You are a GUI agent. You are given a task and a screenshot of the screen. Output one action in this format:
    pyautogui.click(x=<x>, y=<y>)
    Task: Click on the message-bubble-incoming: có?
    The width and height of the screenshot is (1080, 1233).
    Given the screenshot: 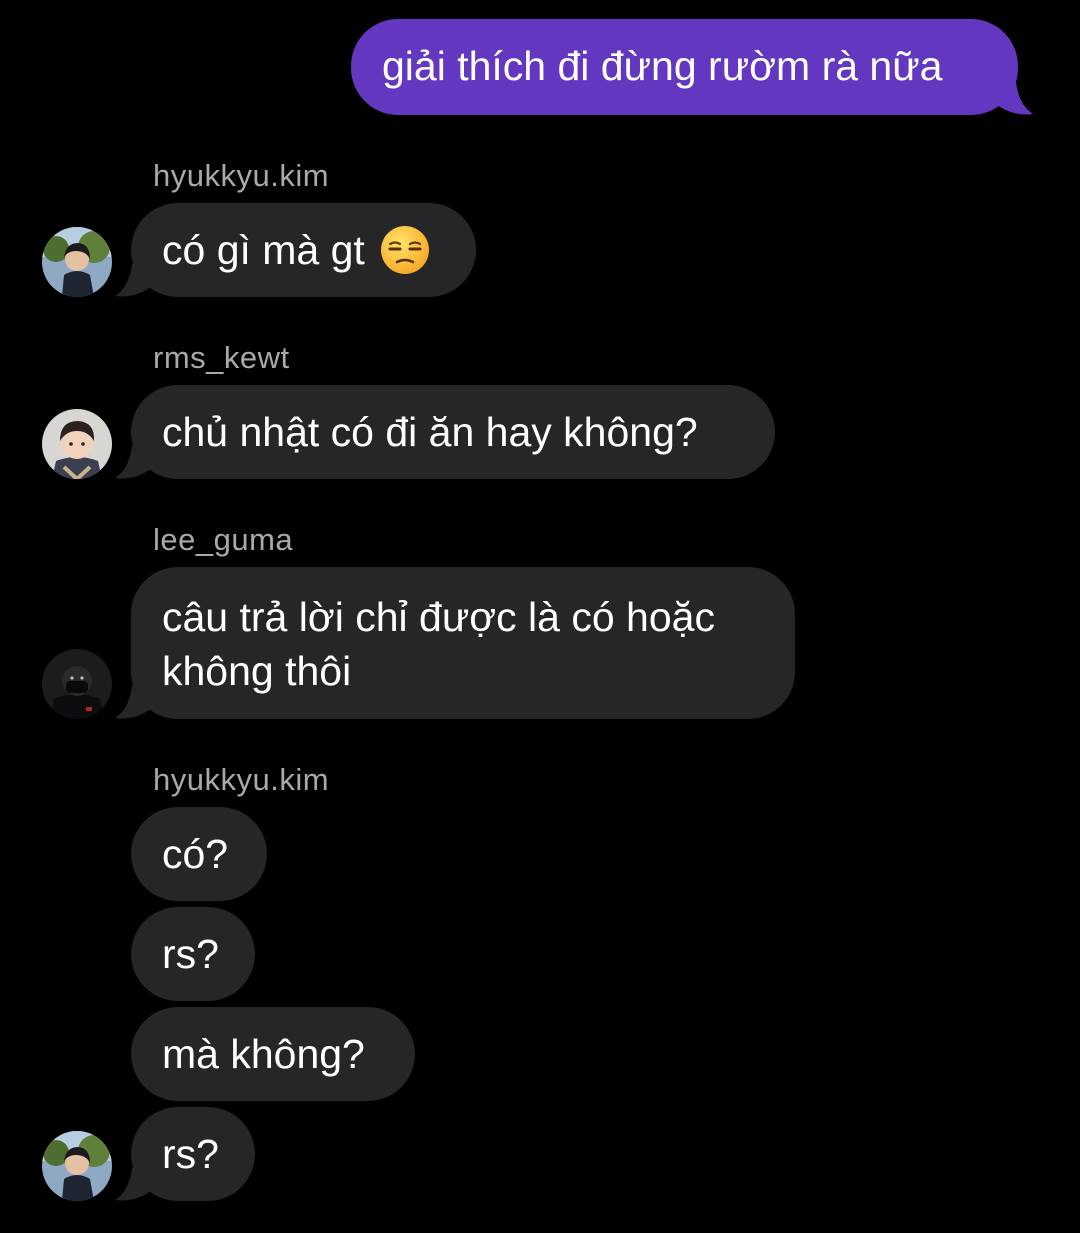 What is the action you would take?
    pyautogui.click(x=199, y=854)
    